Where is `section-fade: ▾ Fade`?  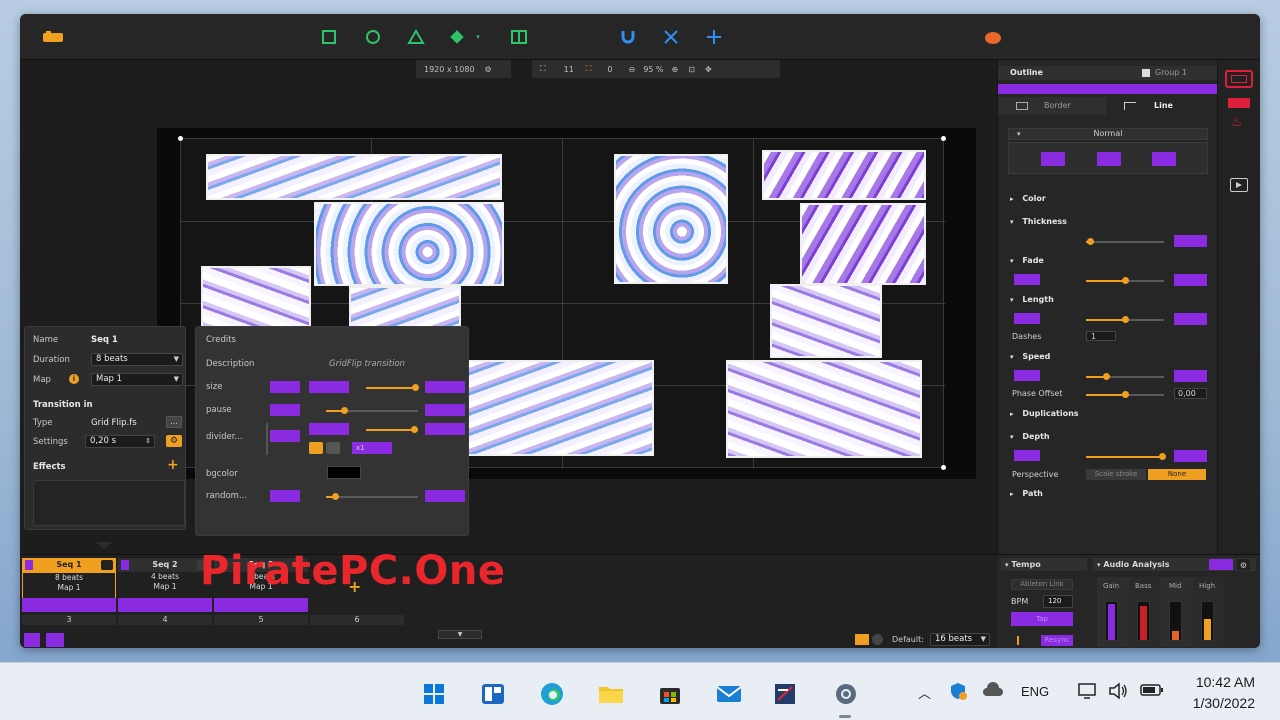
section-fade: ▾ Fade is located at coordinates (1108, 260).